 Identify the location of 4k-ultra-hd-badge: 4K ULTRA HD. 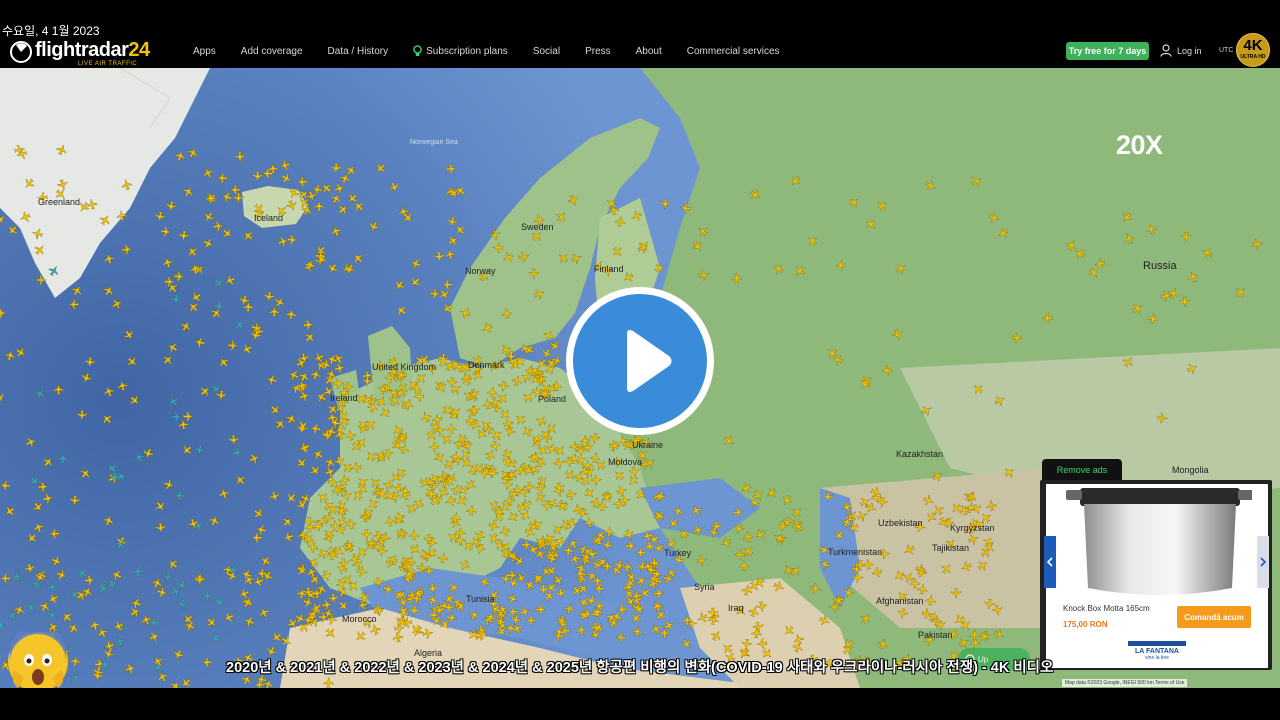
(1253, 50).